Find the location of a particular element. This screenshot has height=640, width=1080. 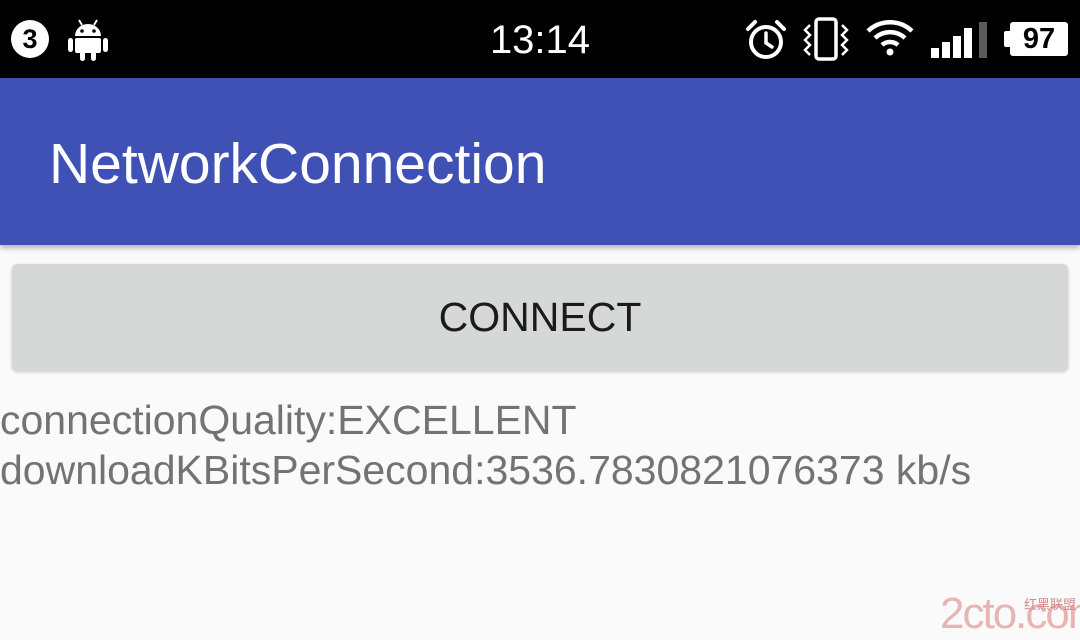

vibrate-icon is located at coordinates (826, 39).